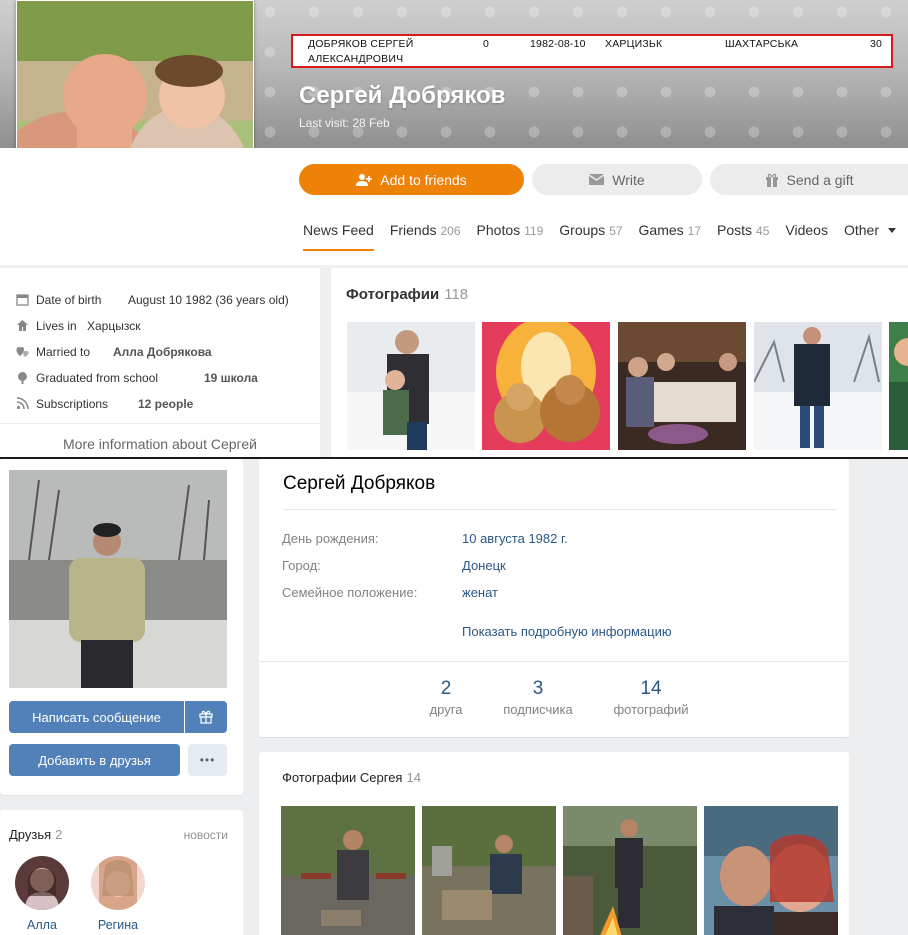 The image size is (908, 935). I want to click on tab-videos: Videos, so click(806, 230).